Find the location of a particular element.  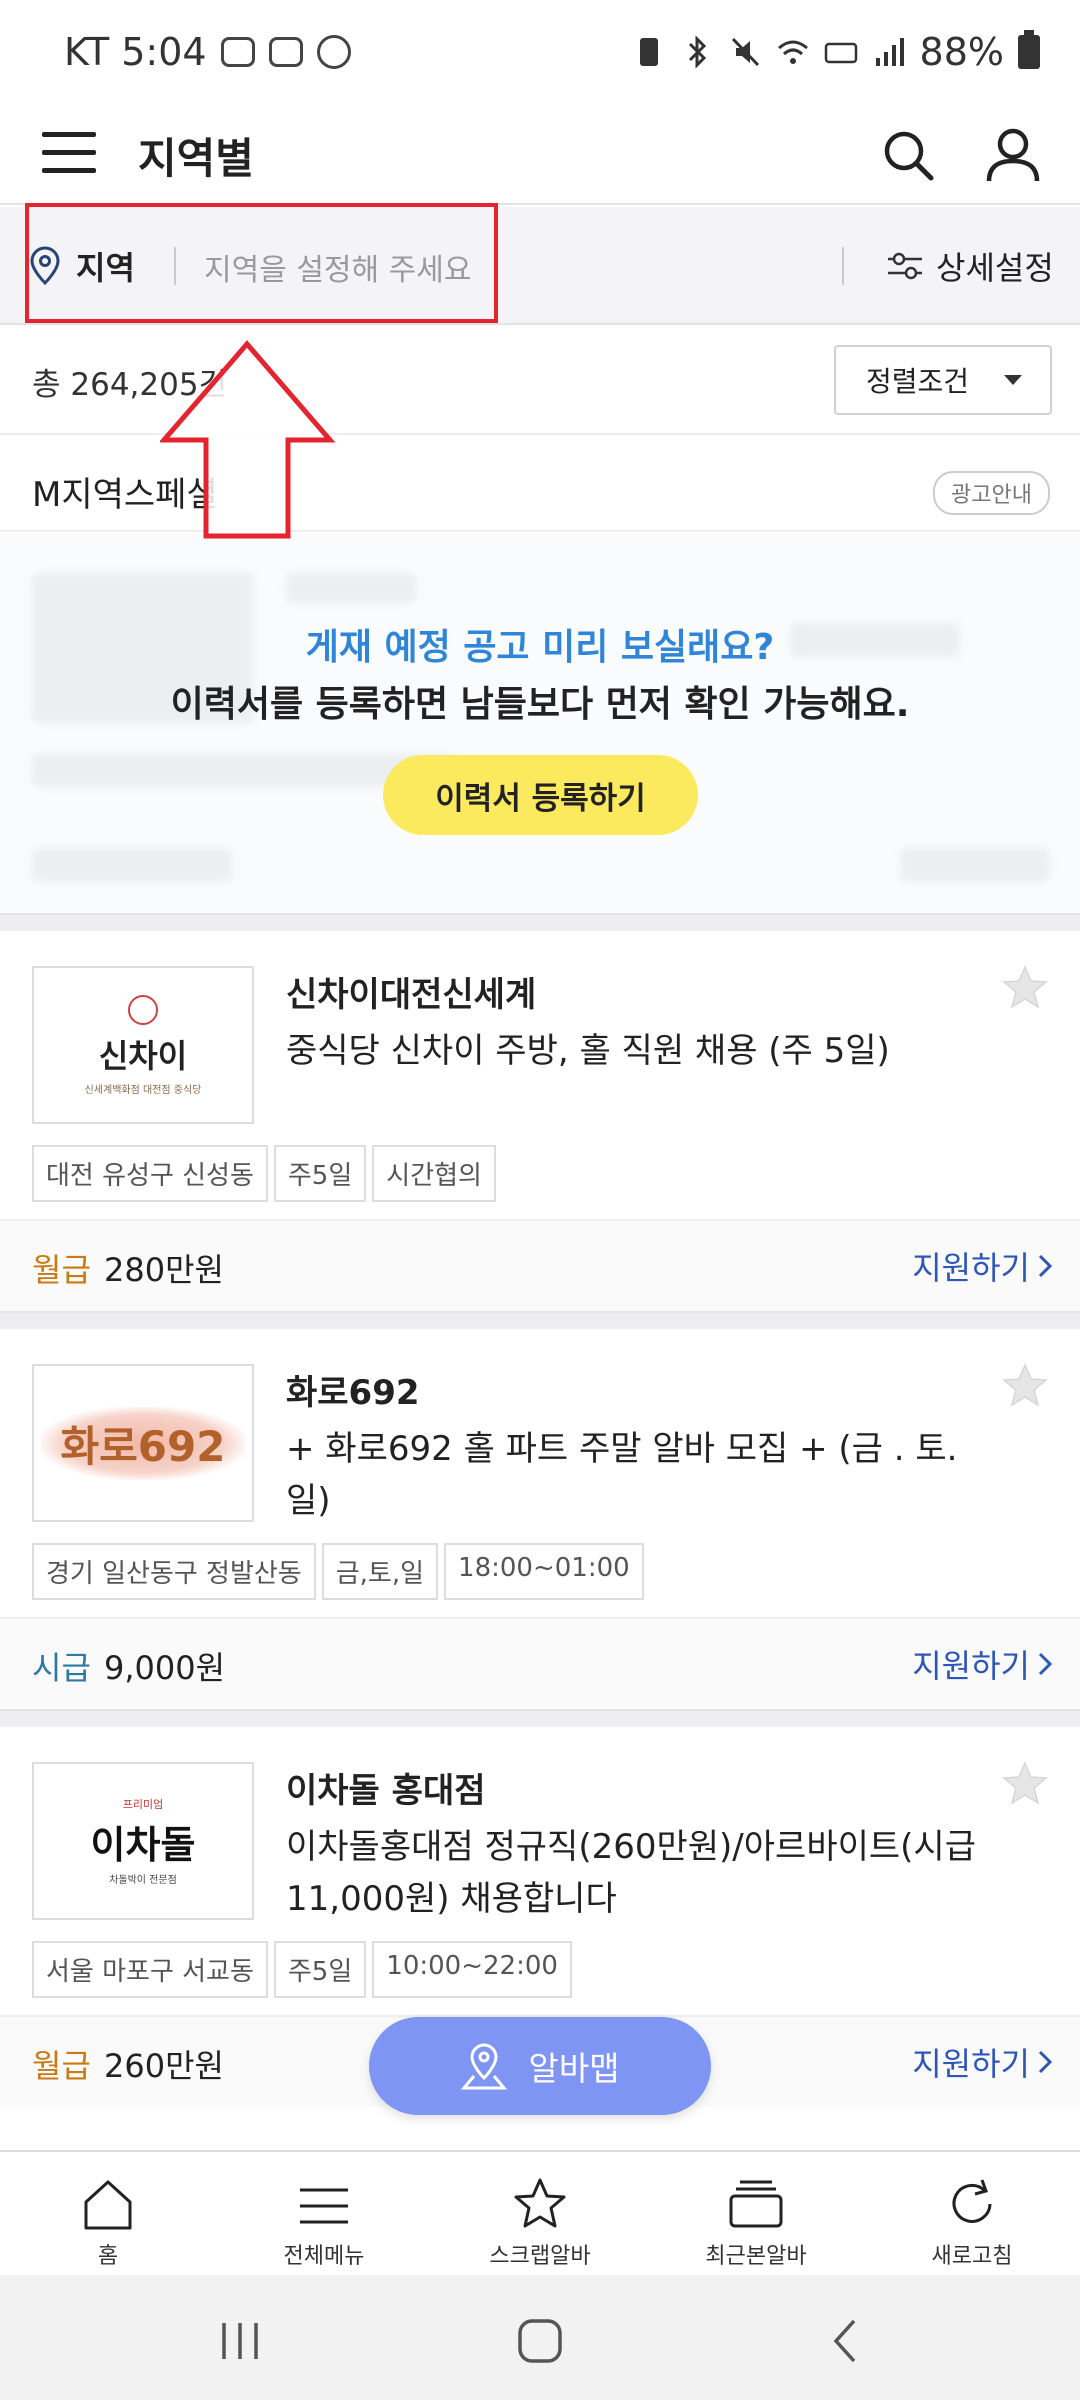

system-nav-bar is located at coordinates (540, 2337).